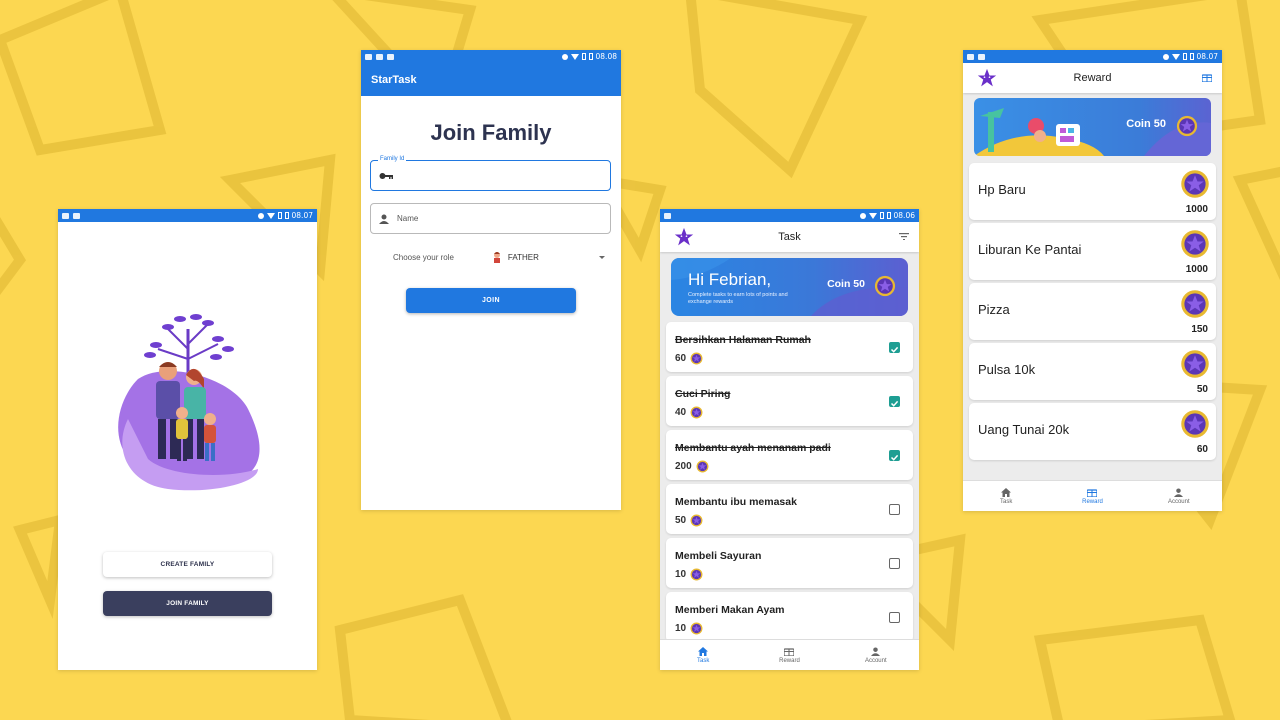 Image resolution: width=1280 pixels, height=720 pixels. Describe the element at coordinates (789, 215) in the screenshot. I see `status-bar: 08.06` at that location.